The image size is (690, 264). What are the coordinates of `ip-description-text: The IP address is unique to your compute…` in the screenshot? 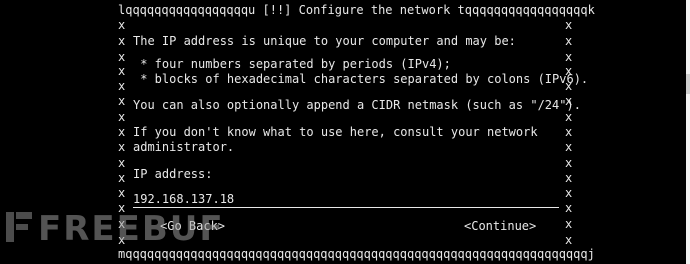 It's located at (324, 41).